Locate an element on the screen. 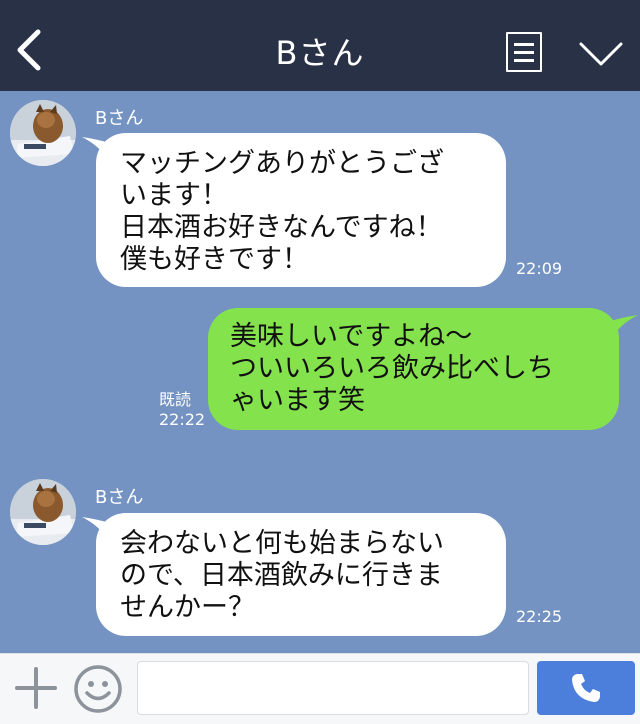  message-line: マッチングありがとうござ is located at coordinates (282, 163).